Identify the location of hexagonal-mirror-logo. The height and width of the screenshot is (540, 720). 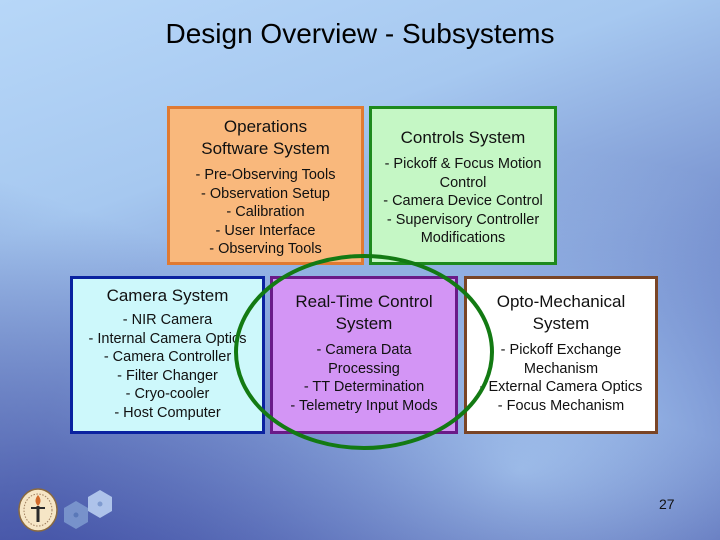
(88, 509).